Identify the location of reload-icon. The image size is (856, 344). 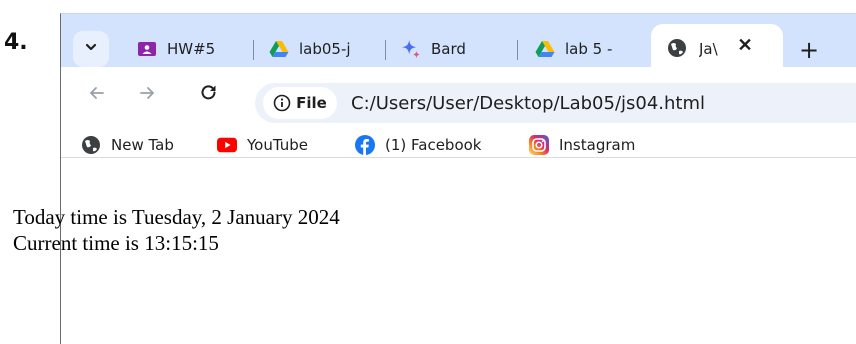
(209, 95).